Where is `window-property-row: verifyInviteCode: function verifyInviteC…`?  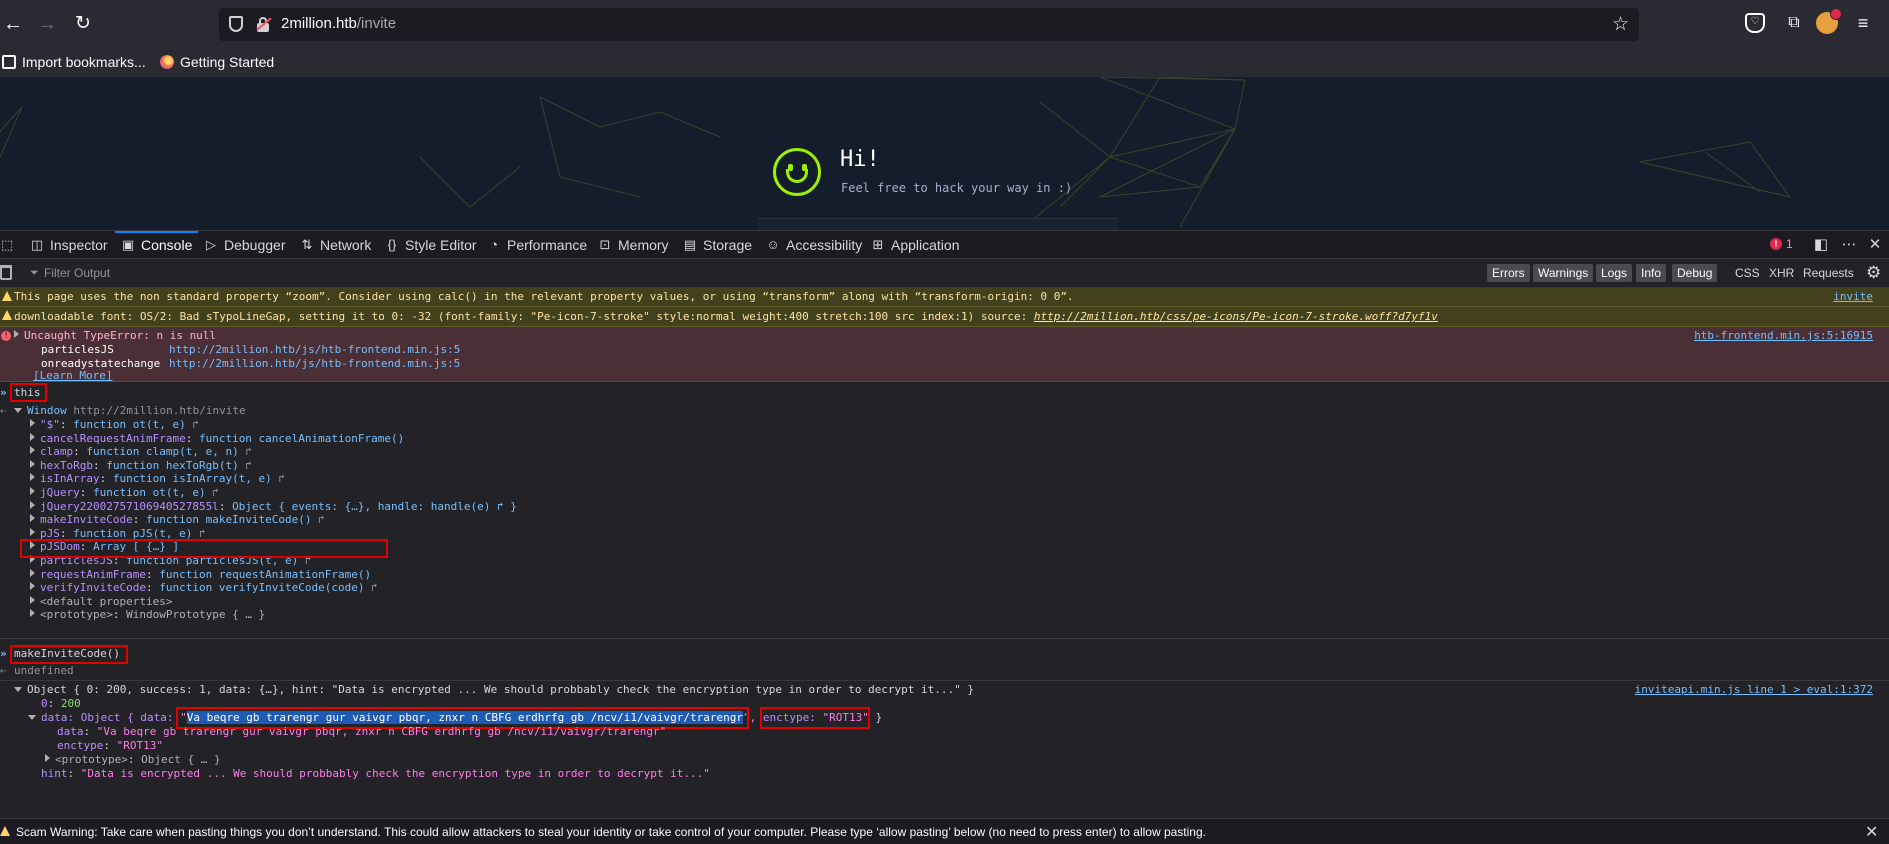
window-property-row: verifyInviteCode: function verifyInviteC… is located at coordinates (944, 588).